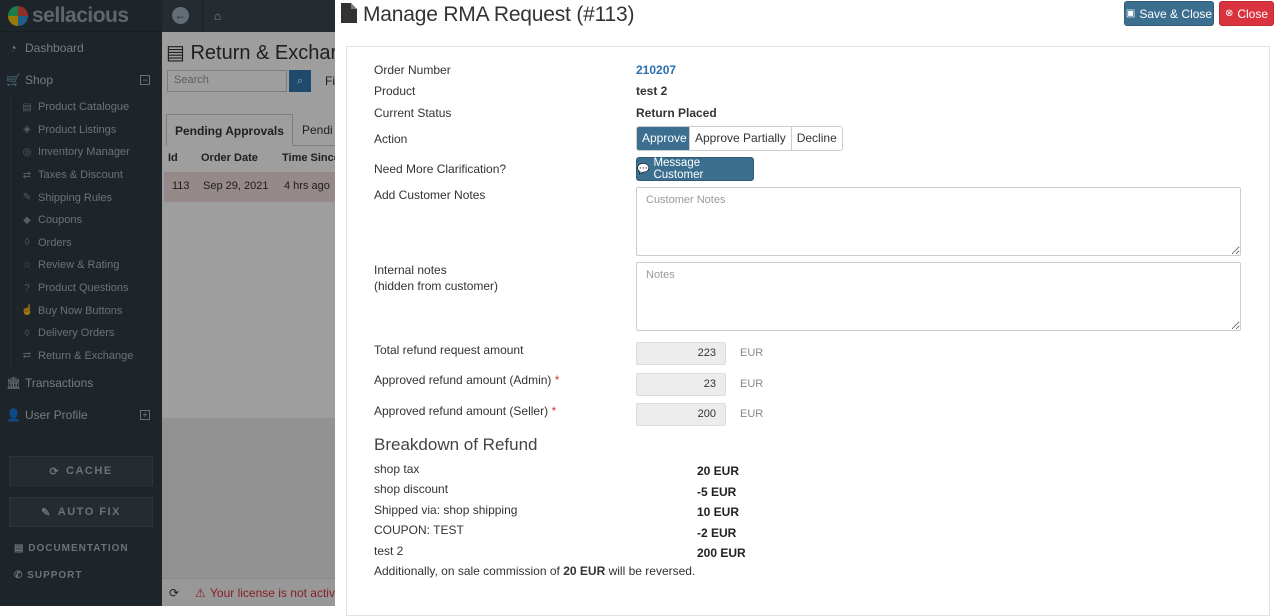 Image resolution: width=1280 pixels, height=616 pixels. I want to click on breakdown-item-label: test 2, so click(389, 551).